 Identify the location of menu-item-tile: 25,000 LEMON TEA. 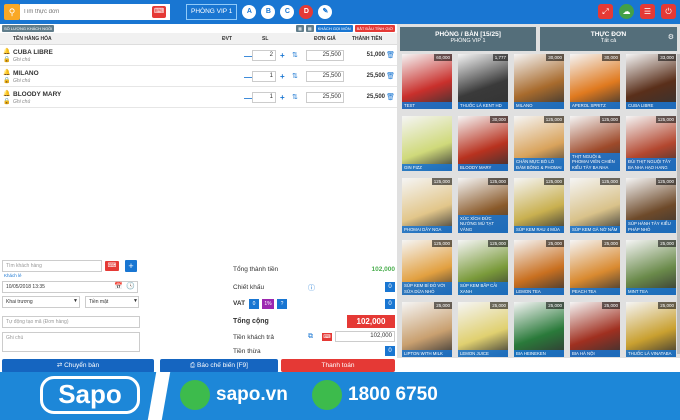
(539, 267).